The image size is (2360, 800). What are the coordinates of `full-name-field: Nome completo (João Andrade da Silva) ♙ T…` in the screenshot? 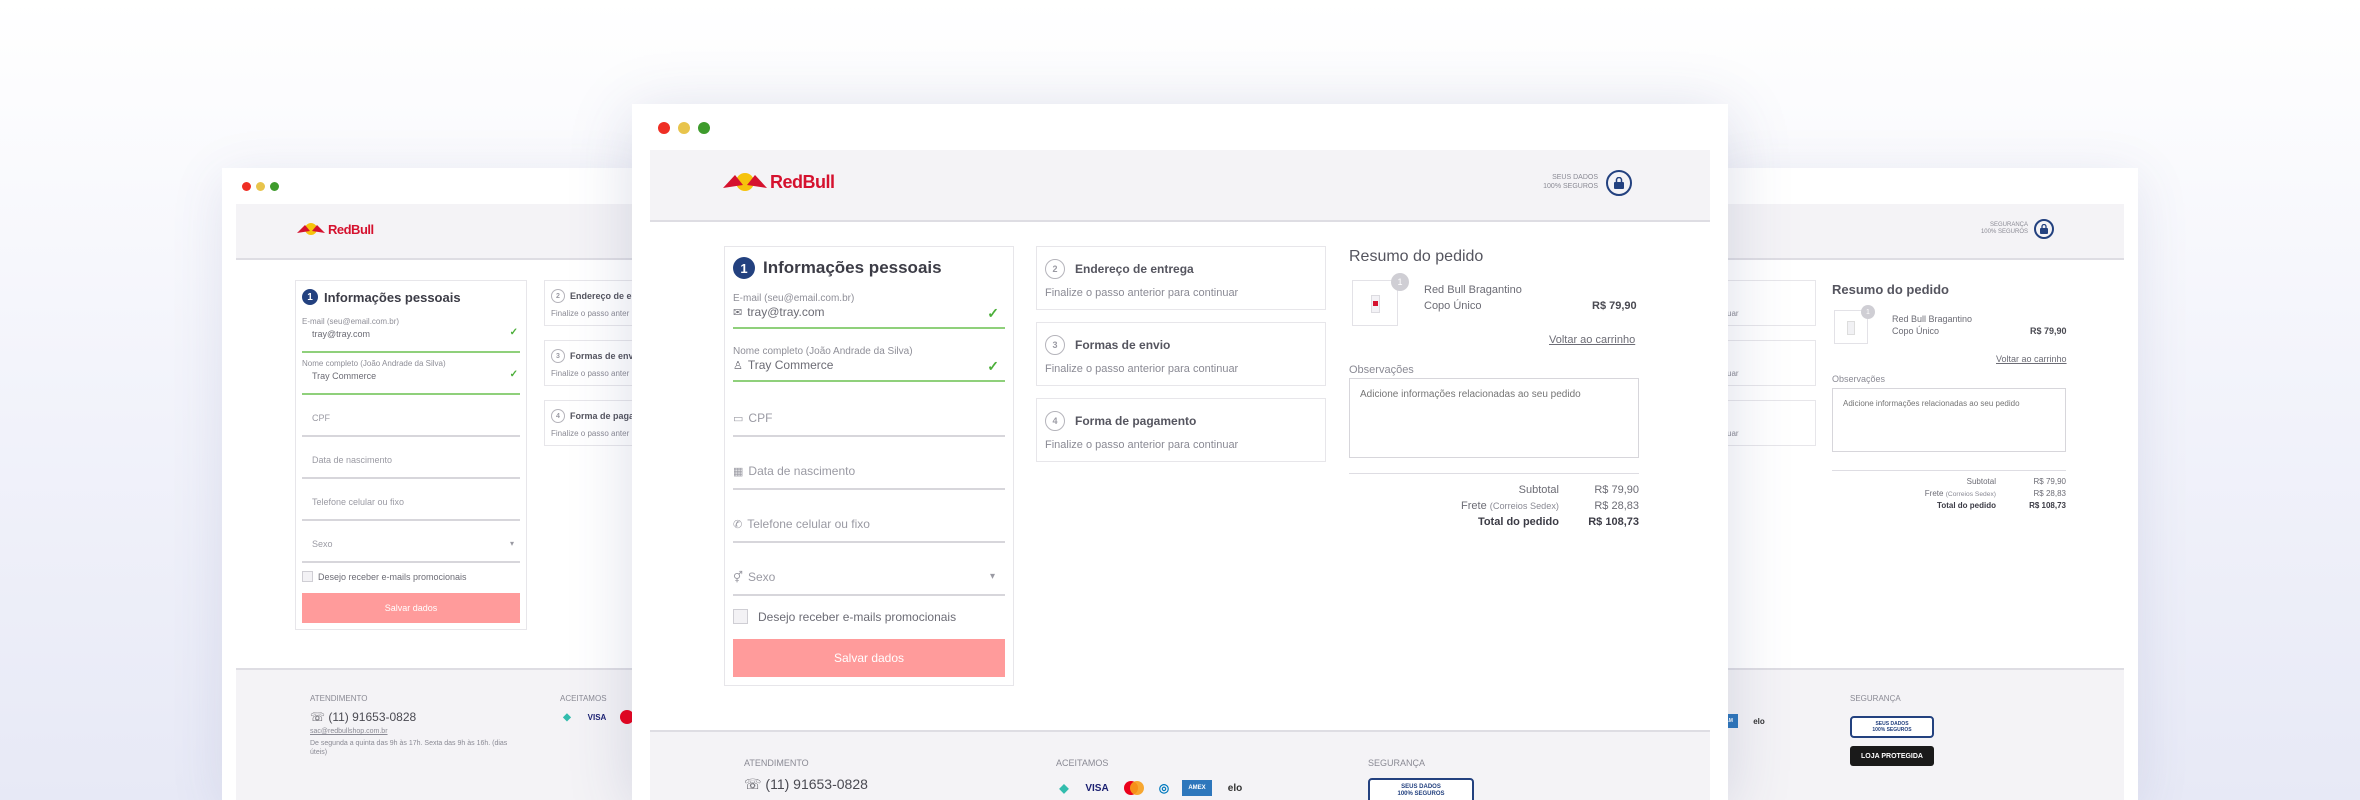 It's located at (869, 364).